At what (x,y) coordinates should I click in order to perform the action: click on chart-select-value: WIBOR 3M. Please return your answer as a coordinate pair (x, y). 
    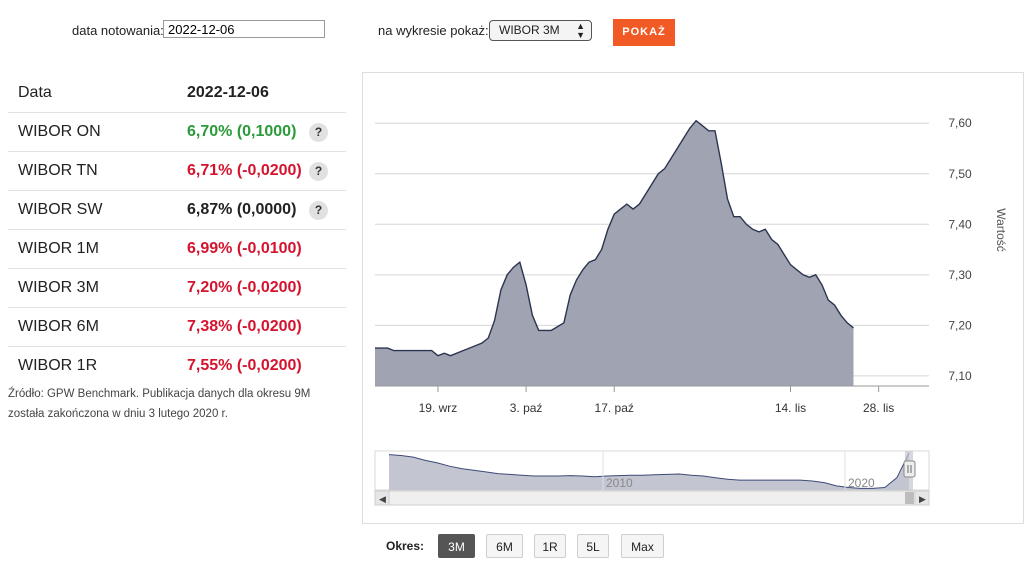
    Looking at the image, I should click on (529, 30).